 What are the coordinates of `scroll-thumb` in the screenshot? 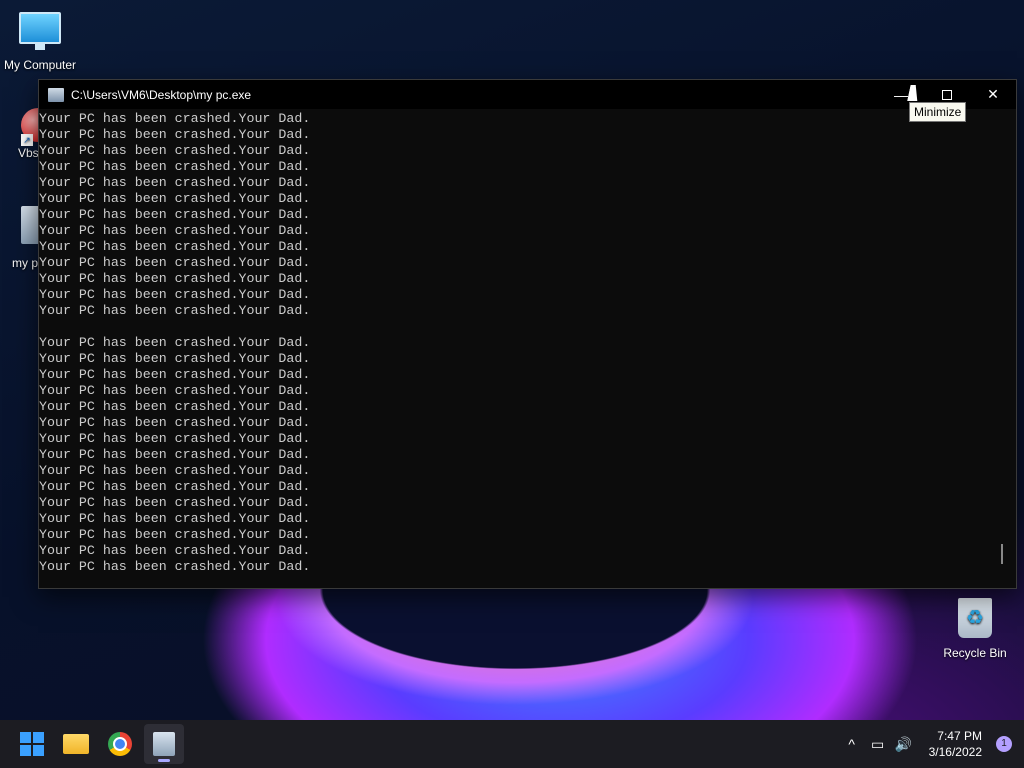 It's located at (1002, 554).